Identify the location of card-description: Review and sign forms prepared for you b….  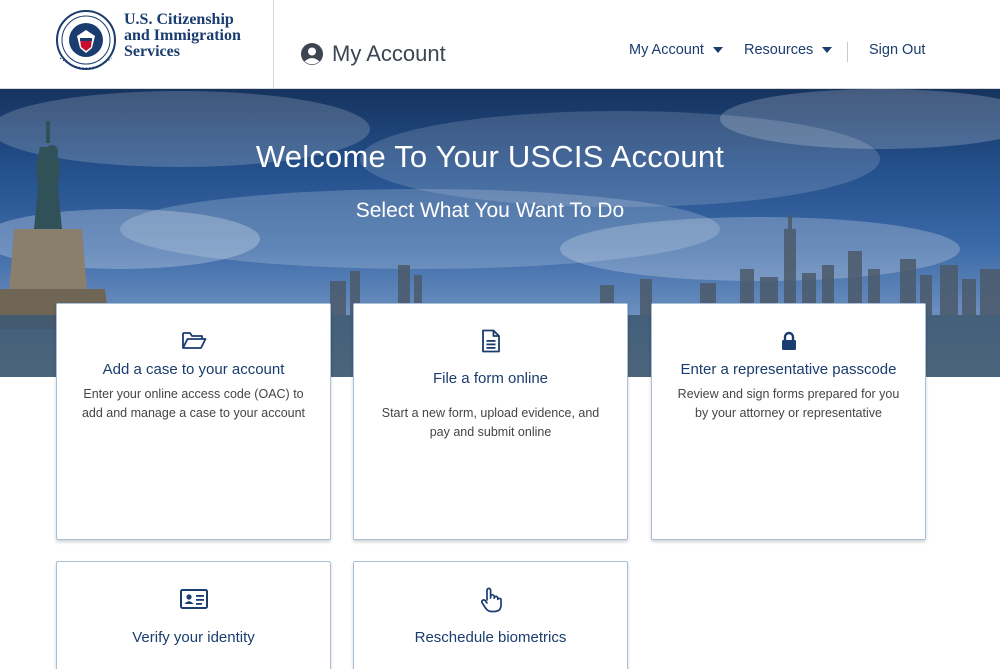
(788, 403).